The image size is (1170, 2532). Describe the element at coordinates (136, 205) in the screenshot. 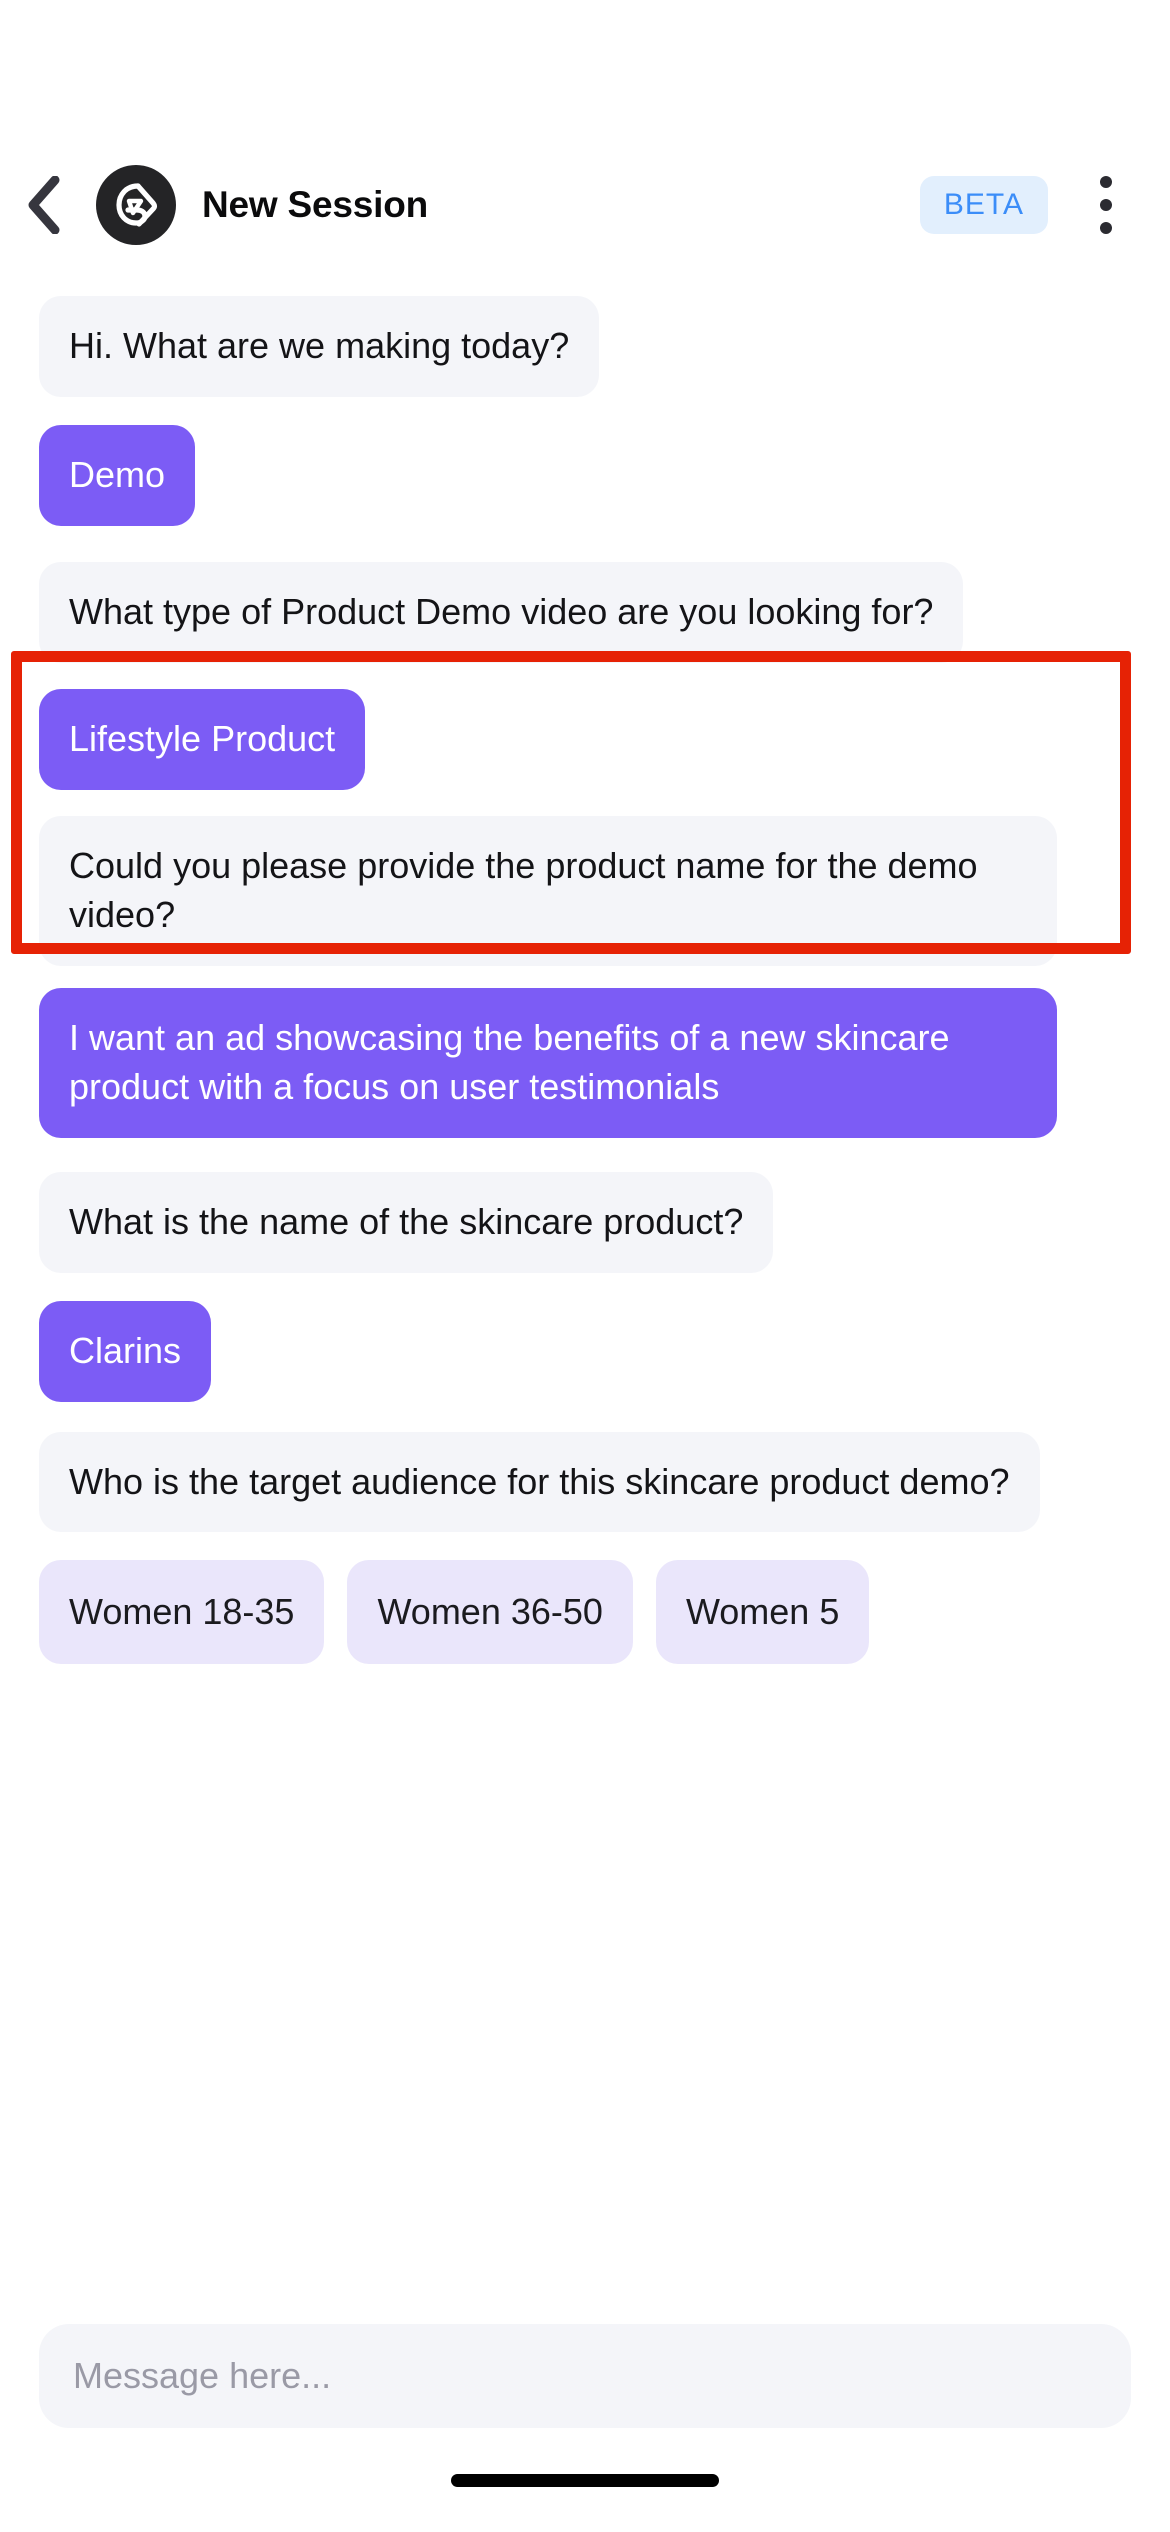

I see `app-logo-icon` at that location.